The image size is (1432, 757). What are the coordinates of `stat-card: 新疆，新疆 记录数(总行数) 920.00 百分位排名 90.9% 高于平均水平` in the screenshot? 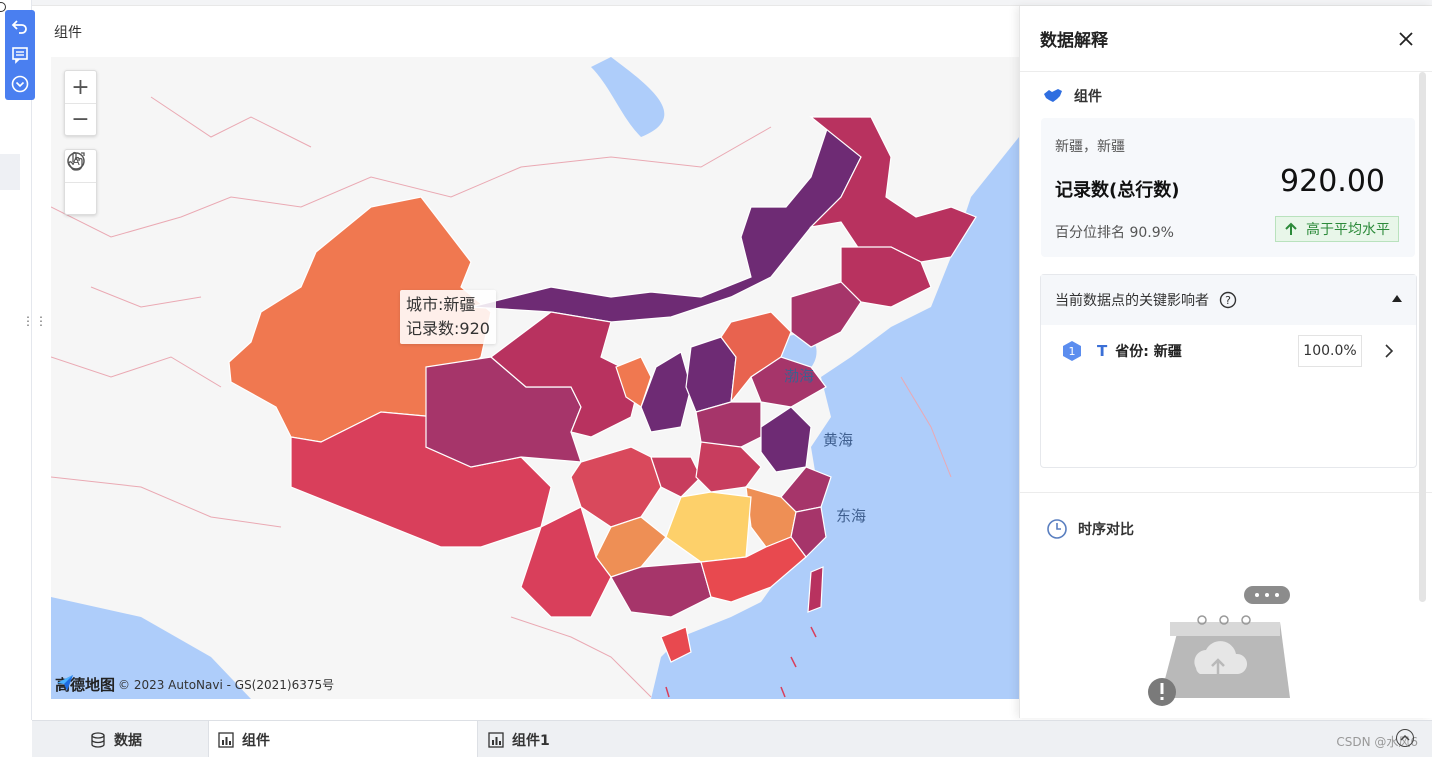 It's located at (1228, 187).